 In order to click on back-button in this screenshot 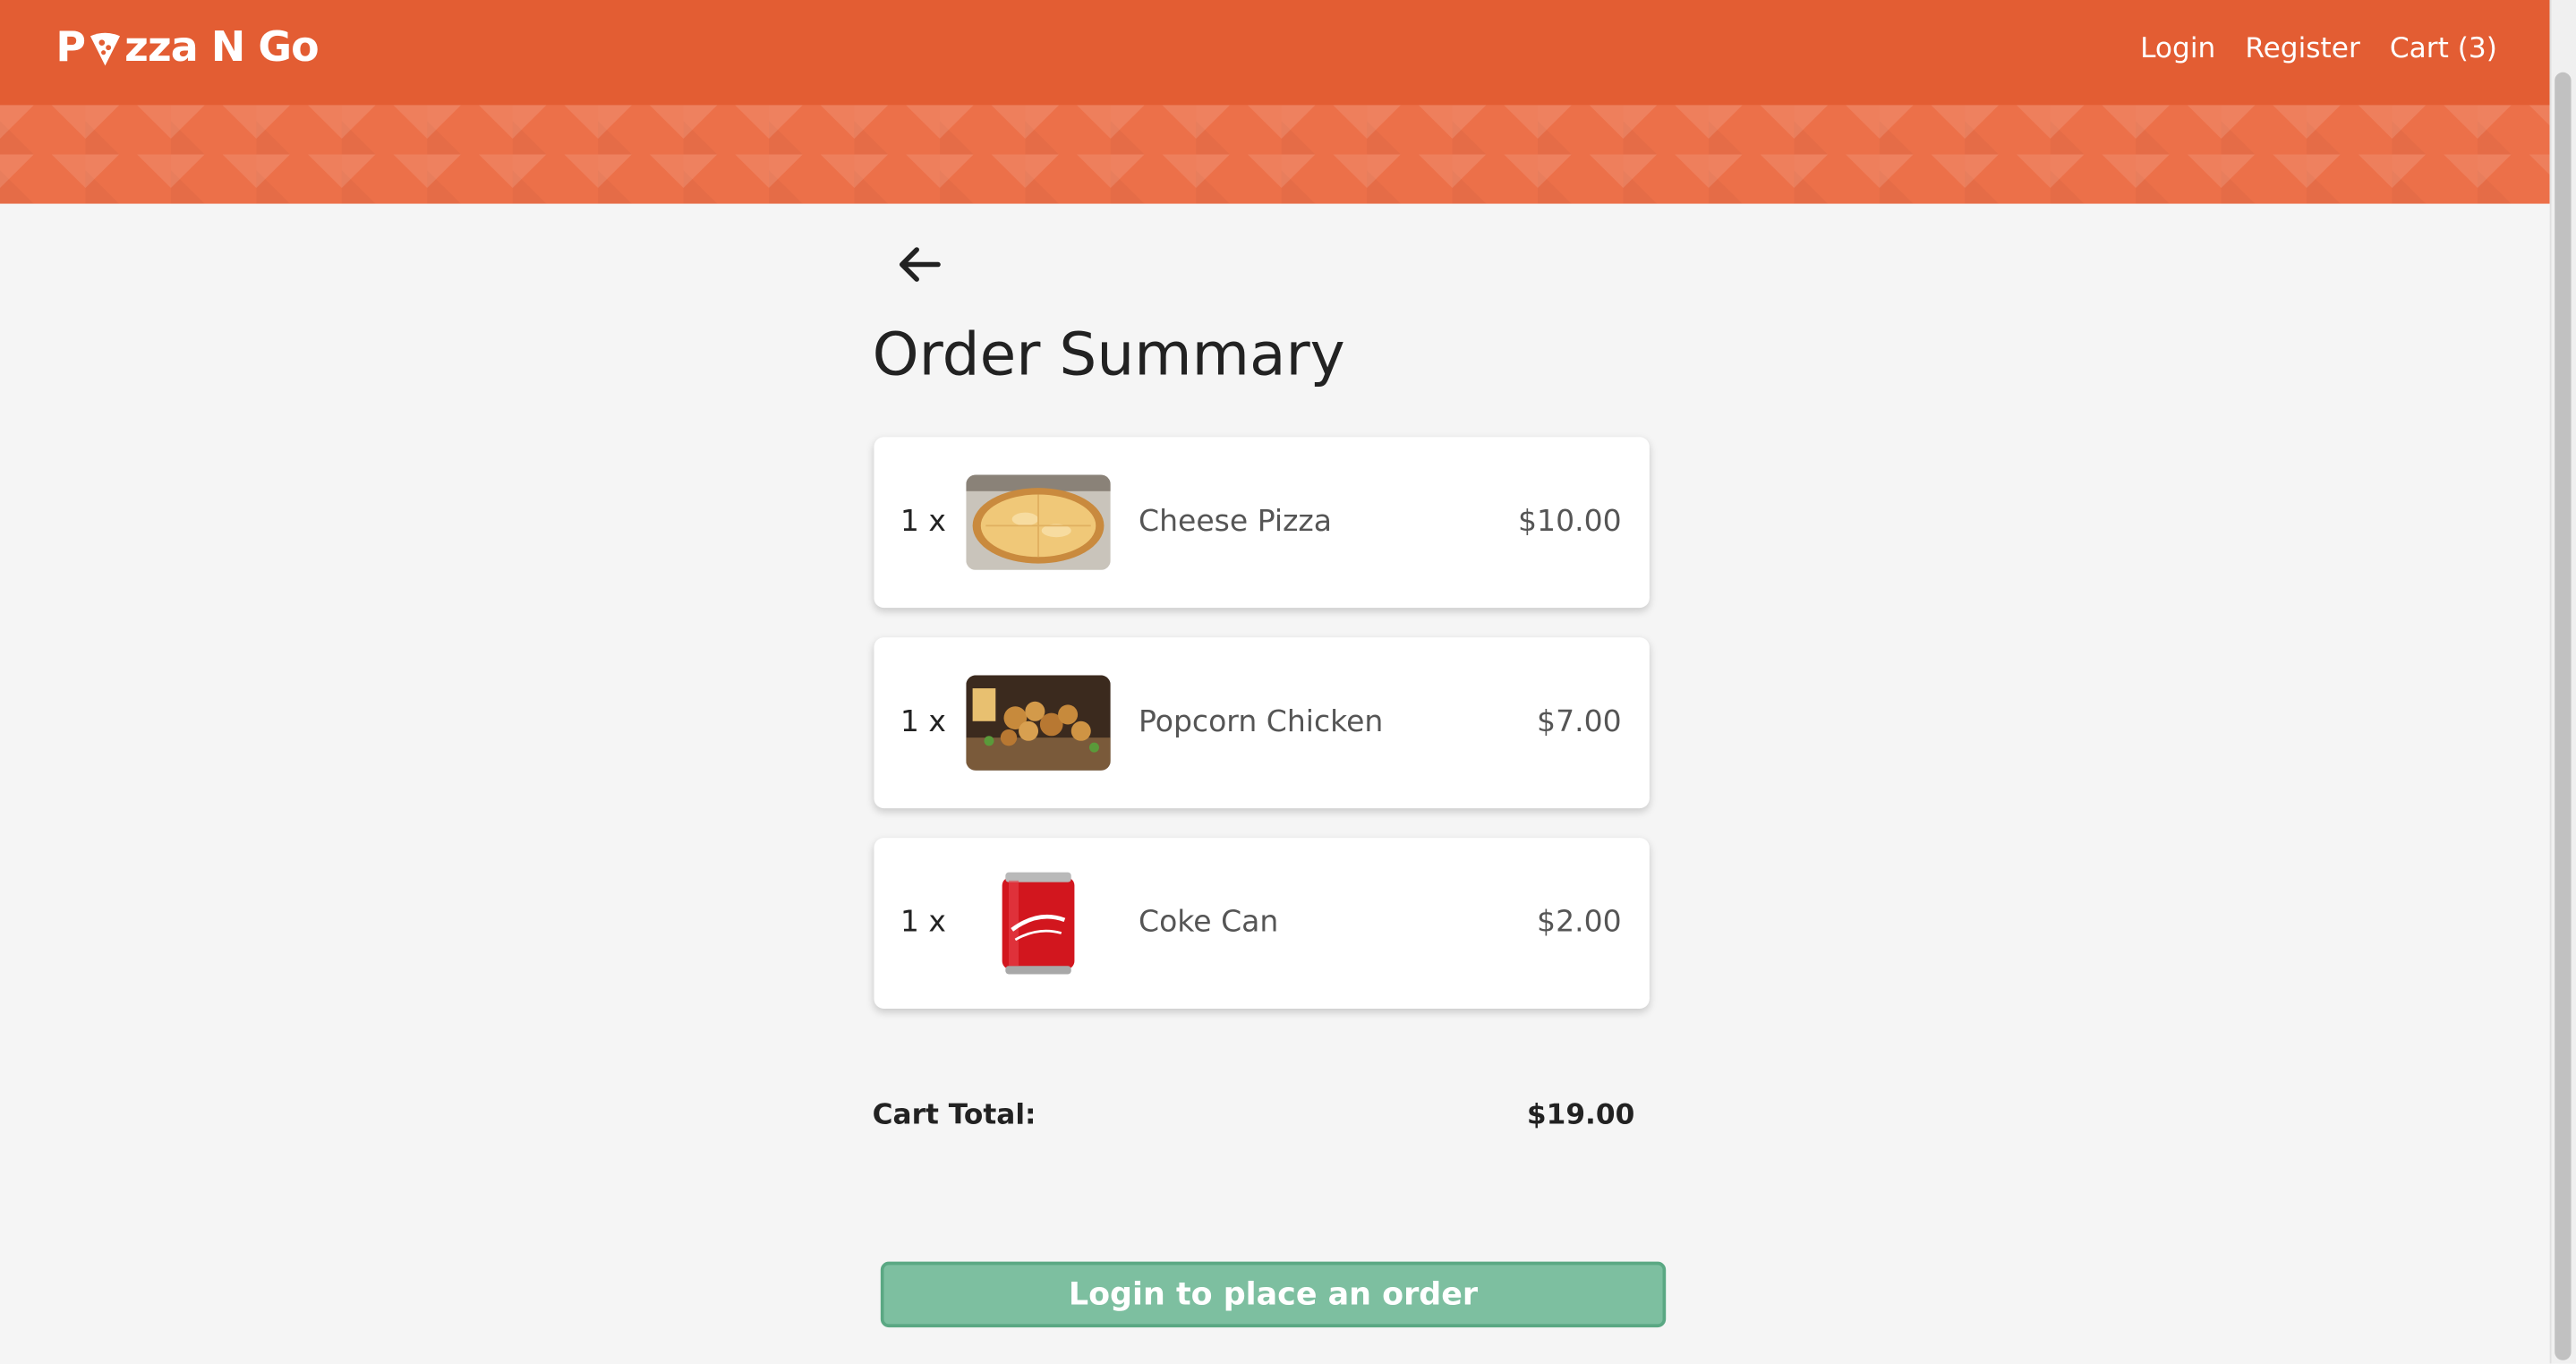, I will do `click(918, 264)`.